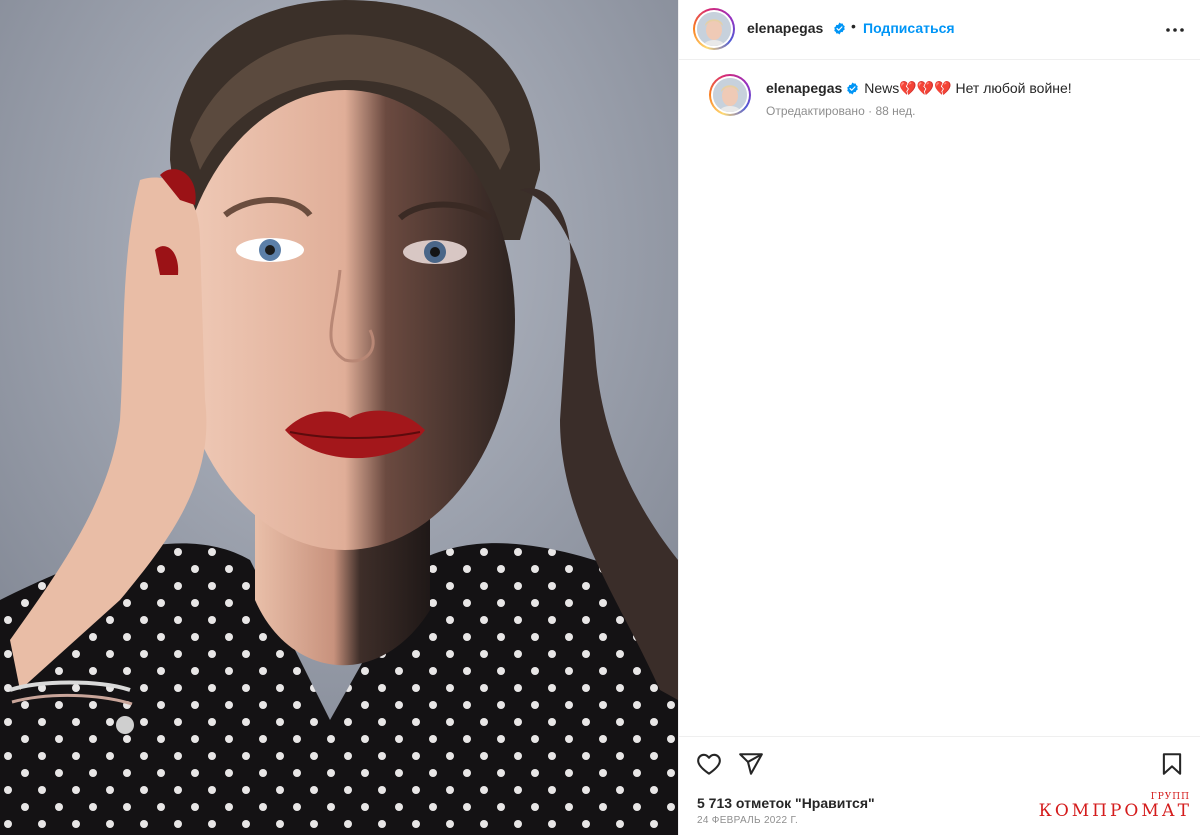 This screenshot has width=1200, height=835. What do you see at coordinates (895, 111) in the screenshot?
I see `post-age: 88 нед.` at bounding box center [895, 111].